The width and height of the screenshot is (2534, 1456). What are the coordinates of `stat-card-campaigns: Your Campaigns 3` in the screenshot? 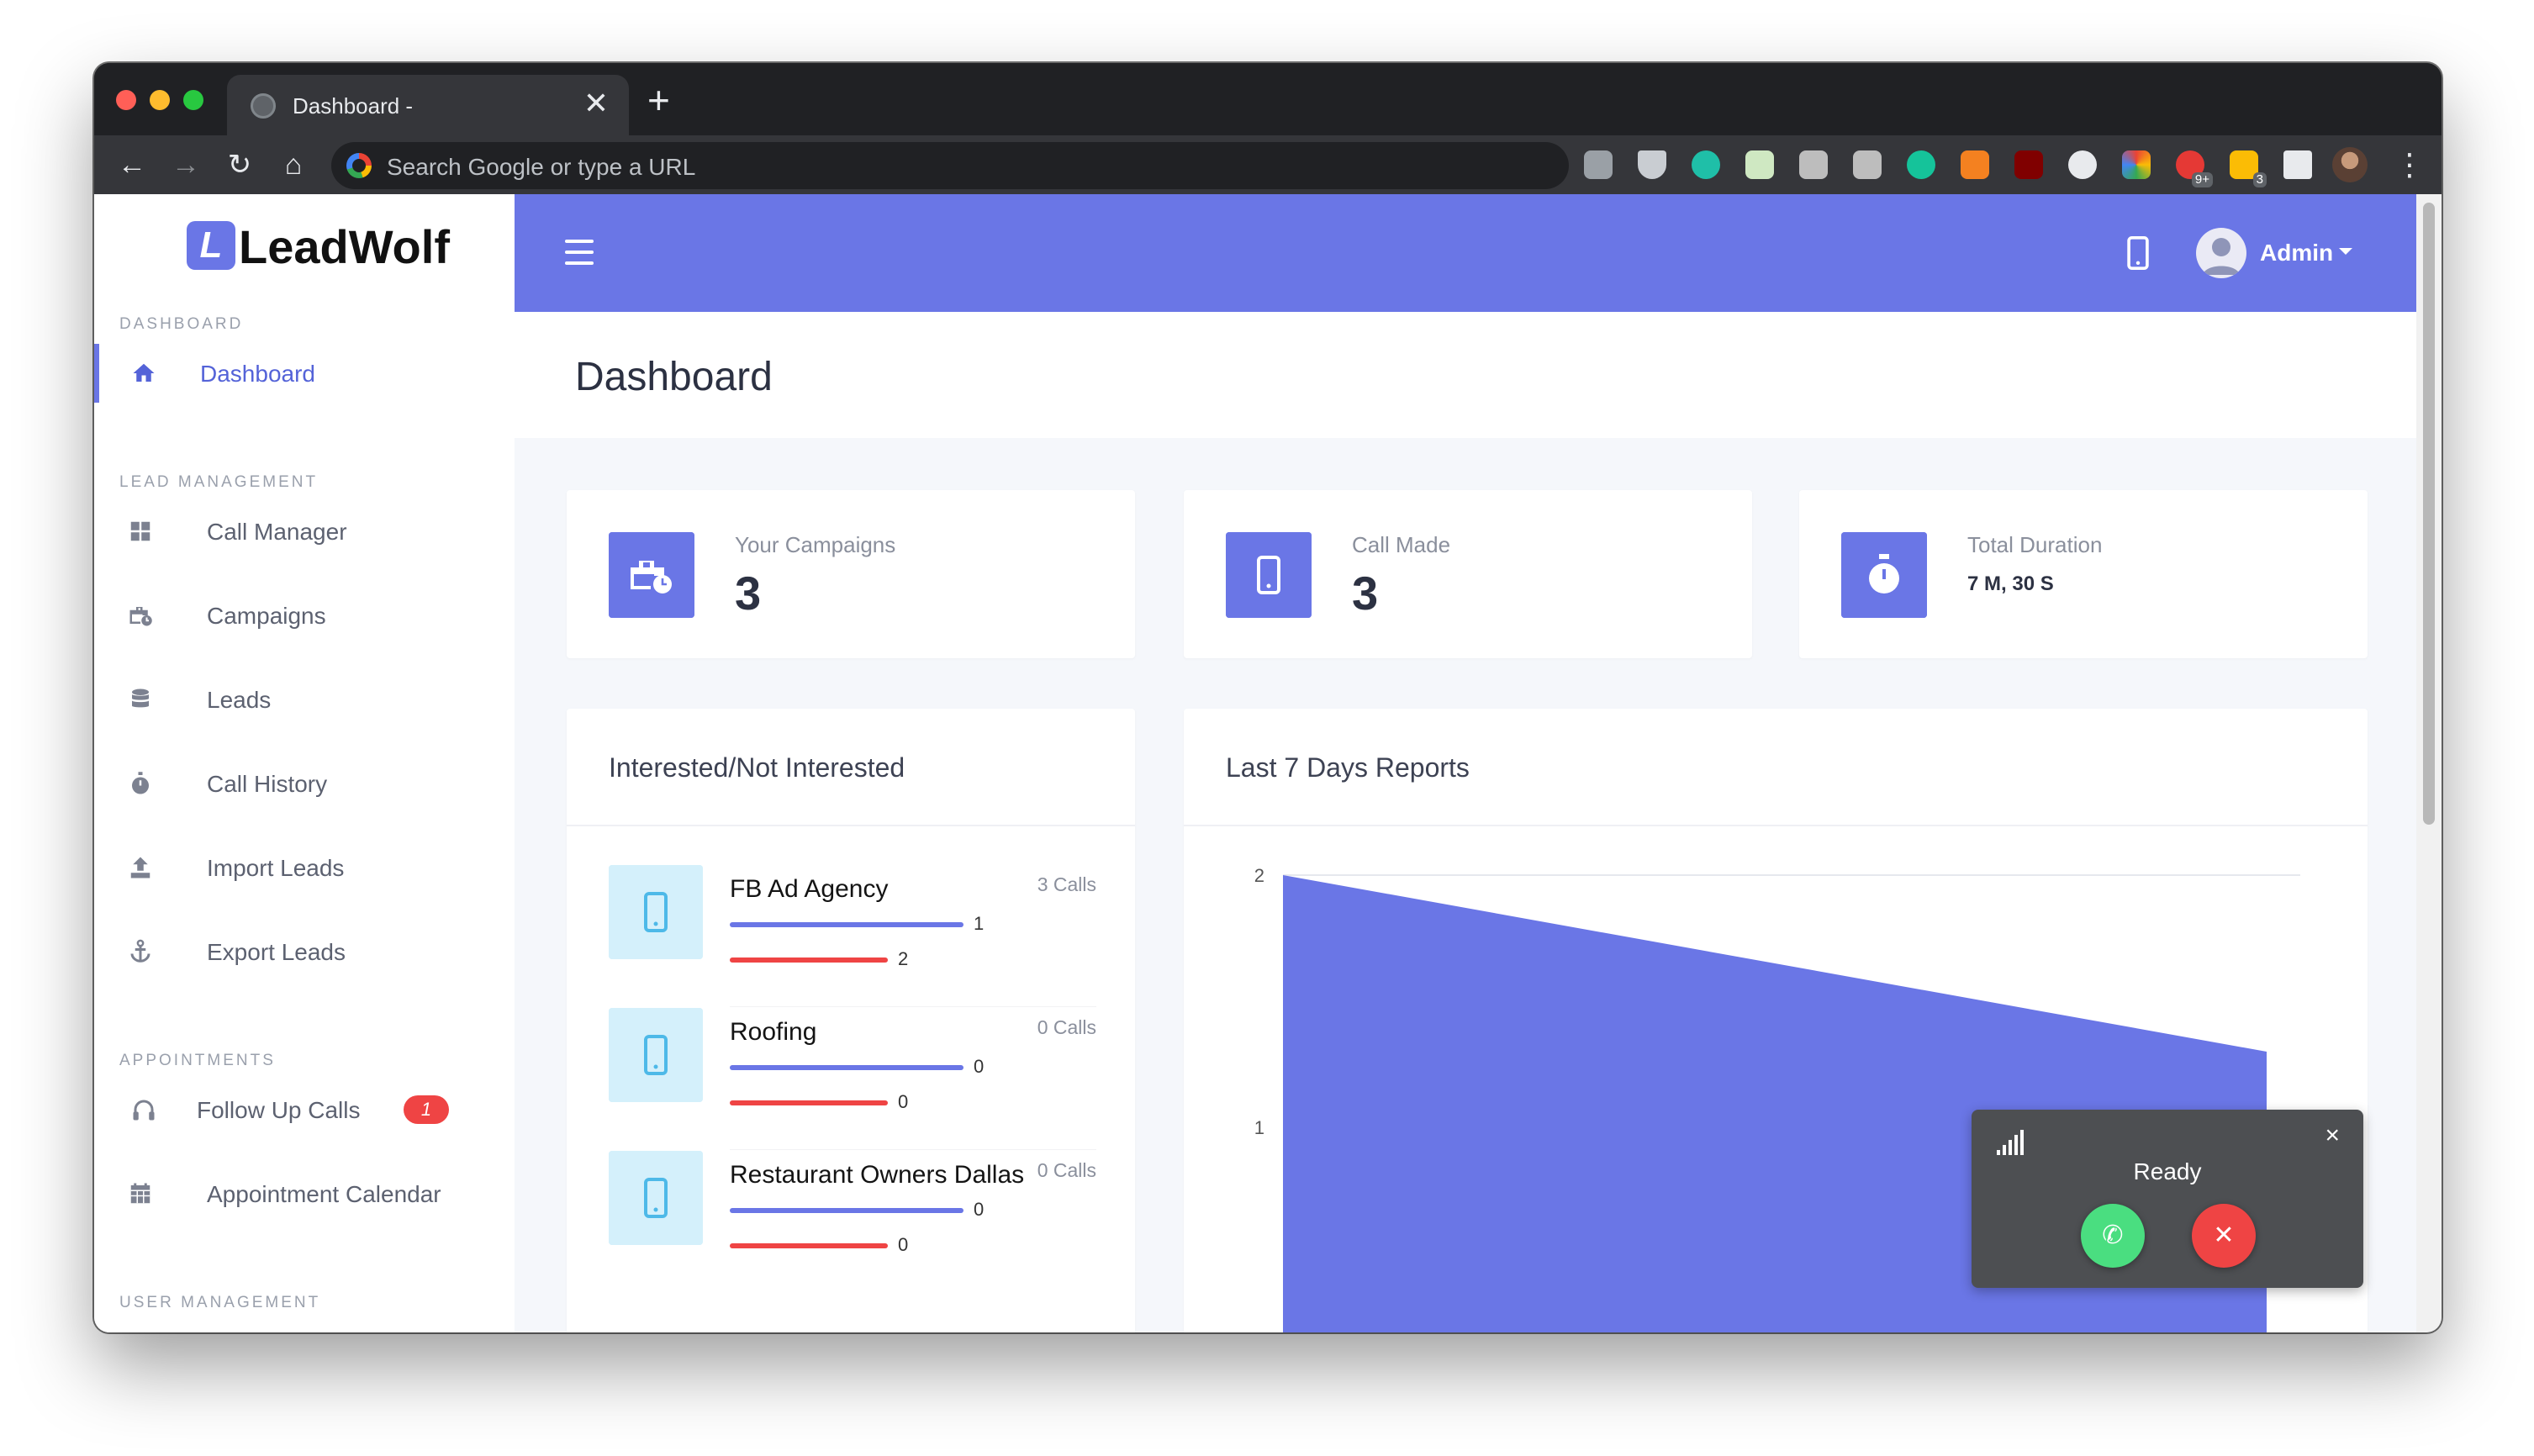 It's located at (851, 574).